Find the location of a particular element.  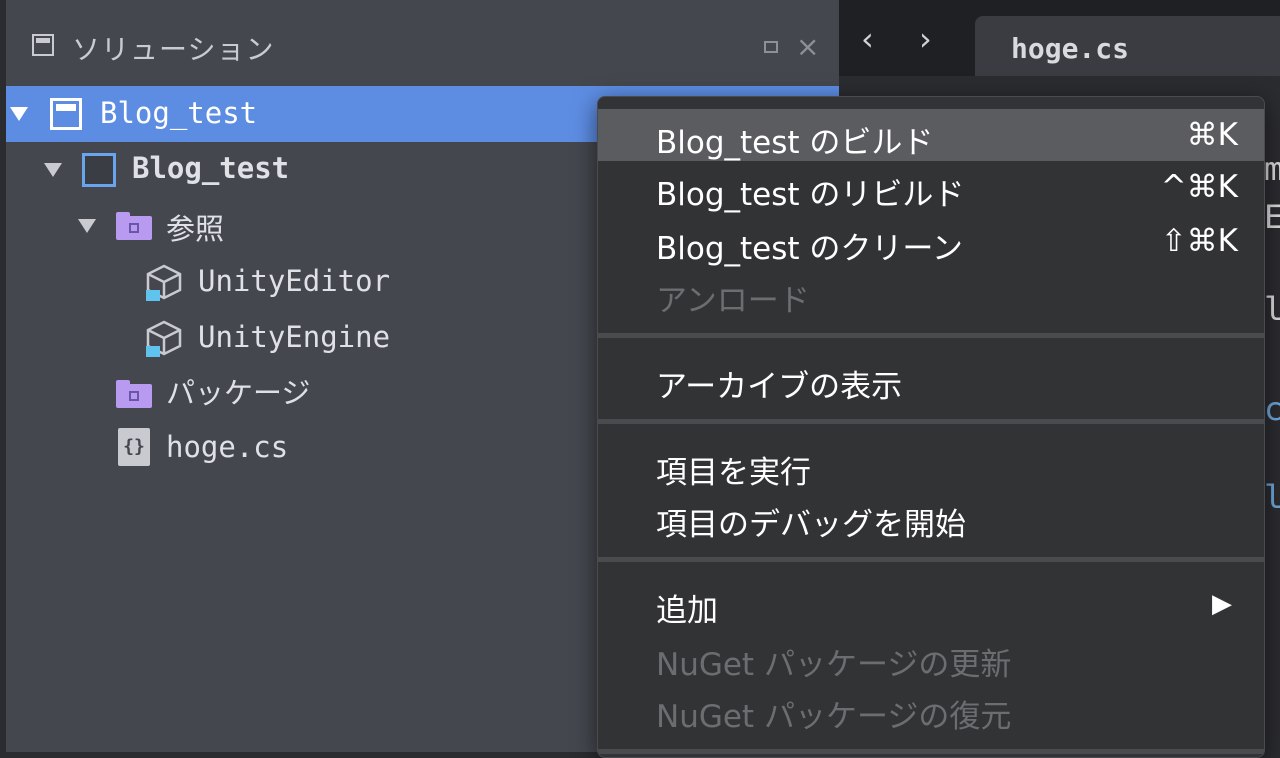

menu-item-label: NuGet パッケージの更新 is located at coordinates (834, 665).